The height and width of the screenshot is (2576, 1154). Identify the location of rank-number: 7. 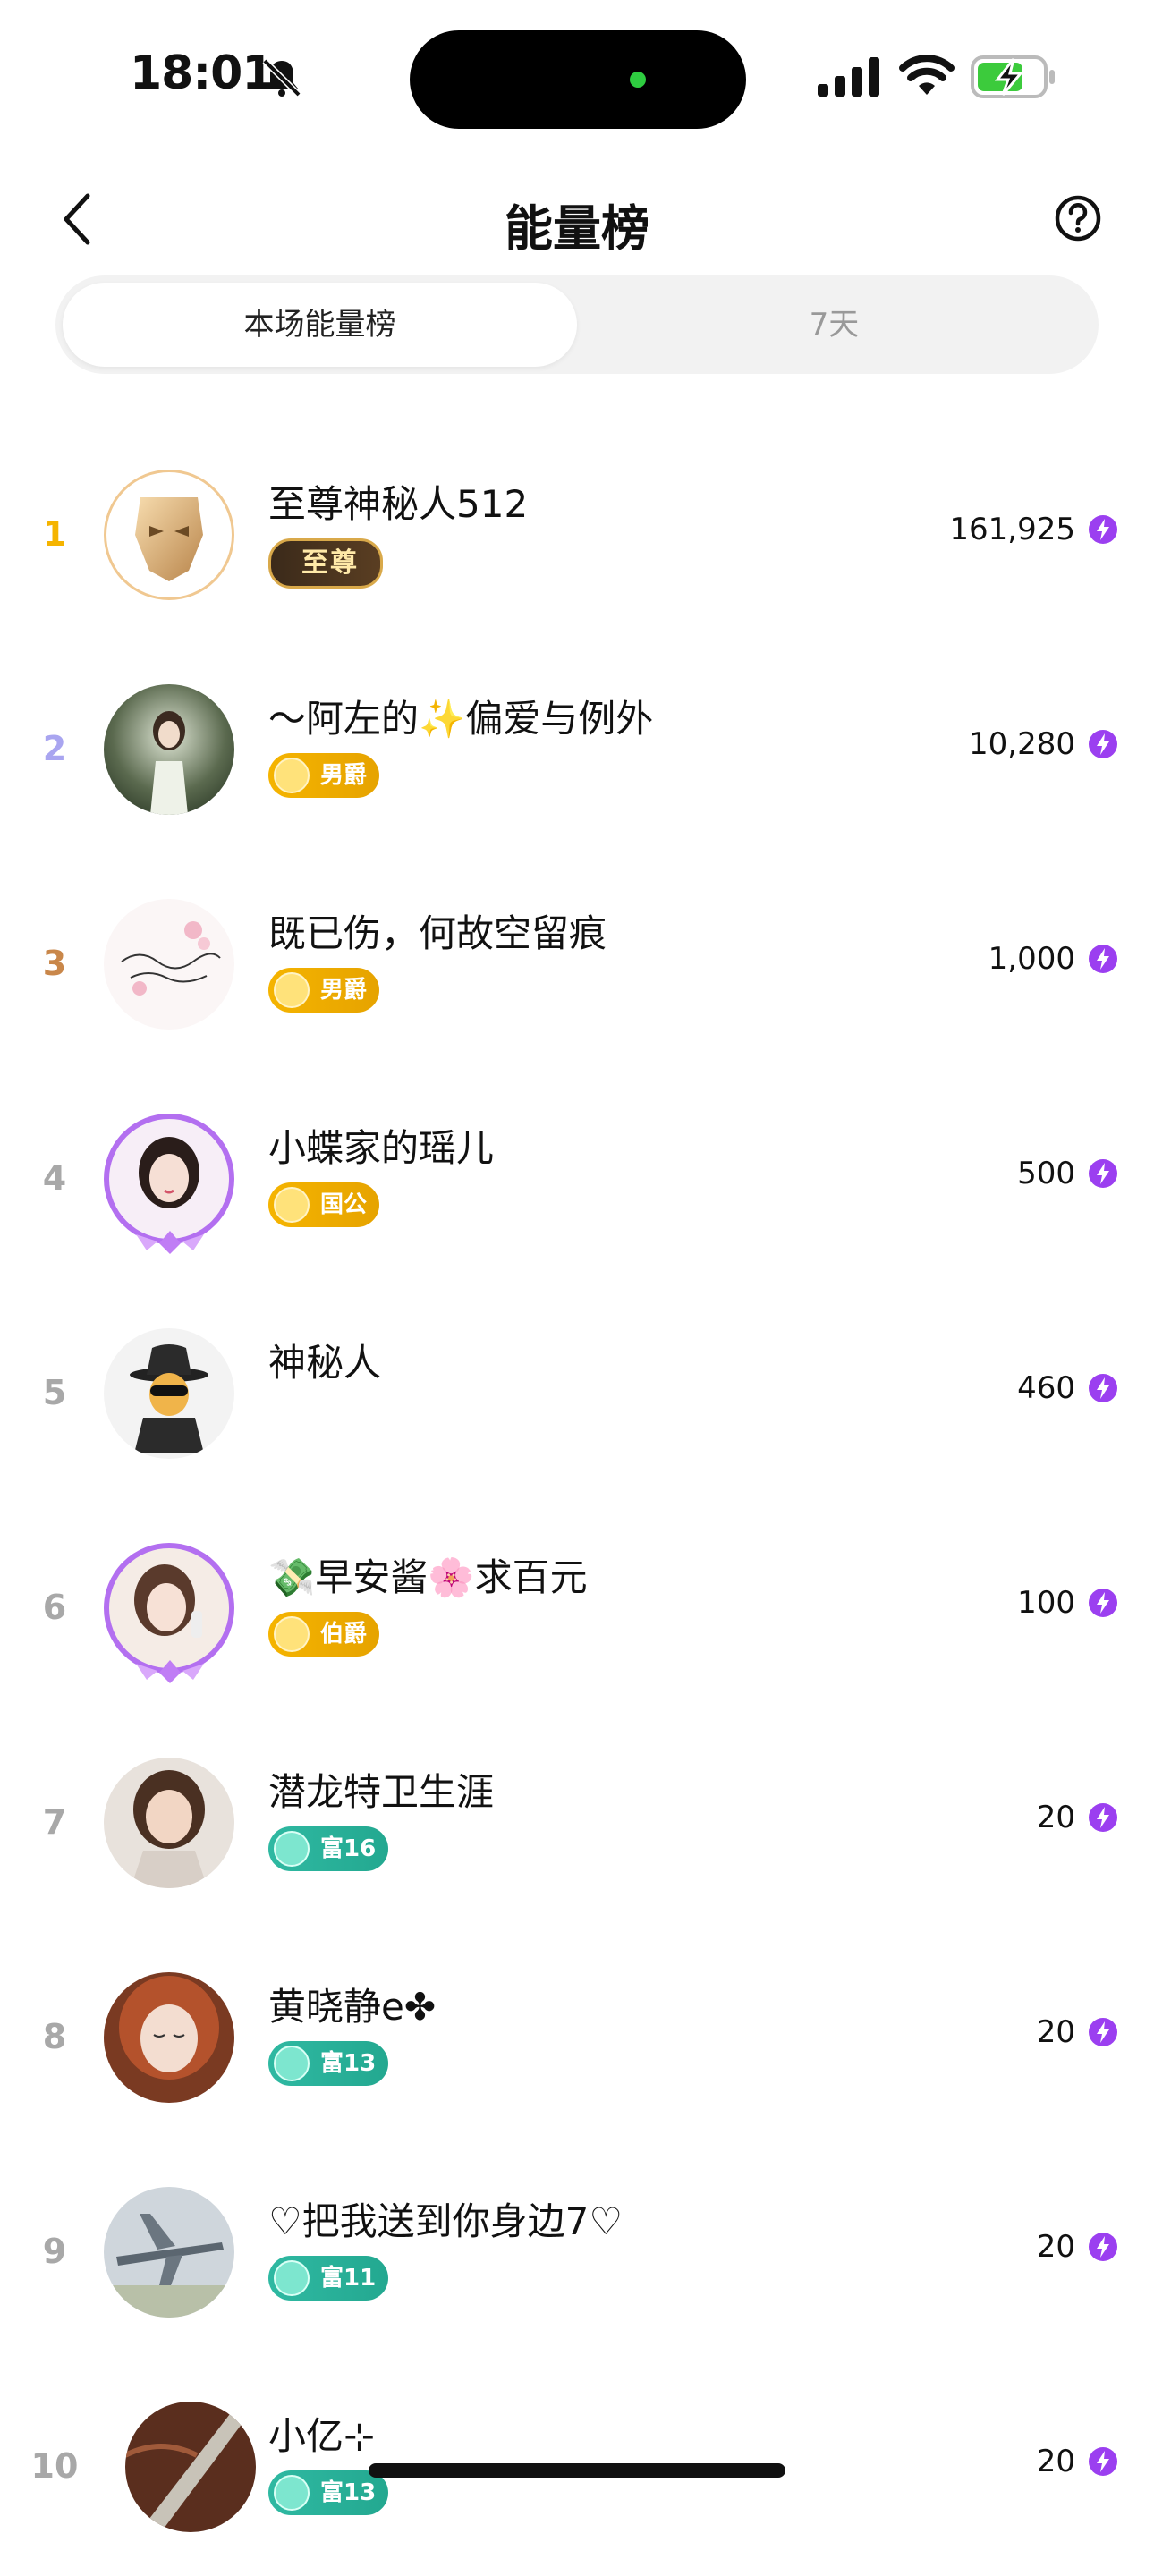
(54, 1822).